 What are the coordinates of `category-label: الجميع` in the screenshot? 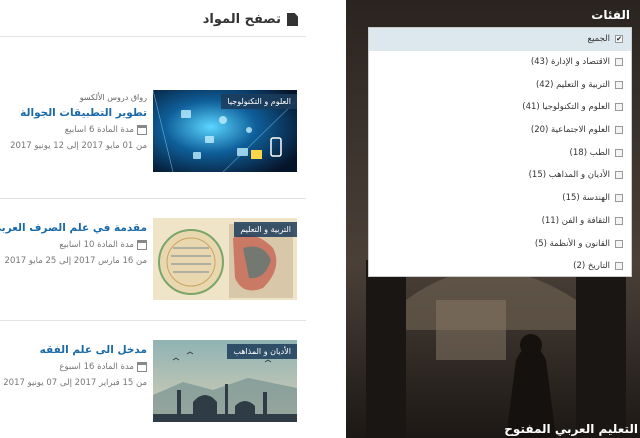 It's located at (598, 39).